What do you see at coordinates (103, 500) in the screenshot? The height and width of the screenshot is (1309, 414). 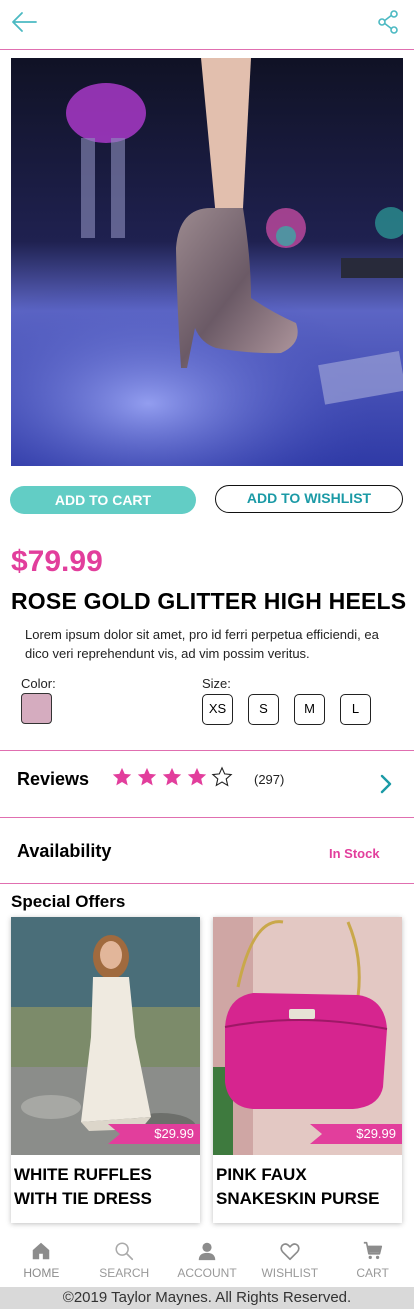 I see `add-to-cart-button: ADD TO CART` at bounding box center [103, 500].